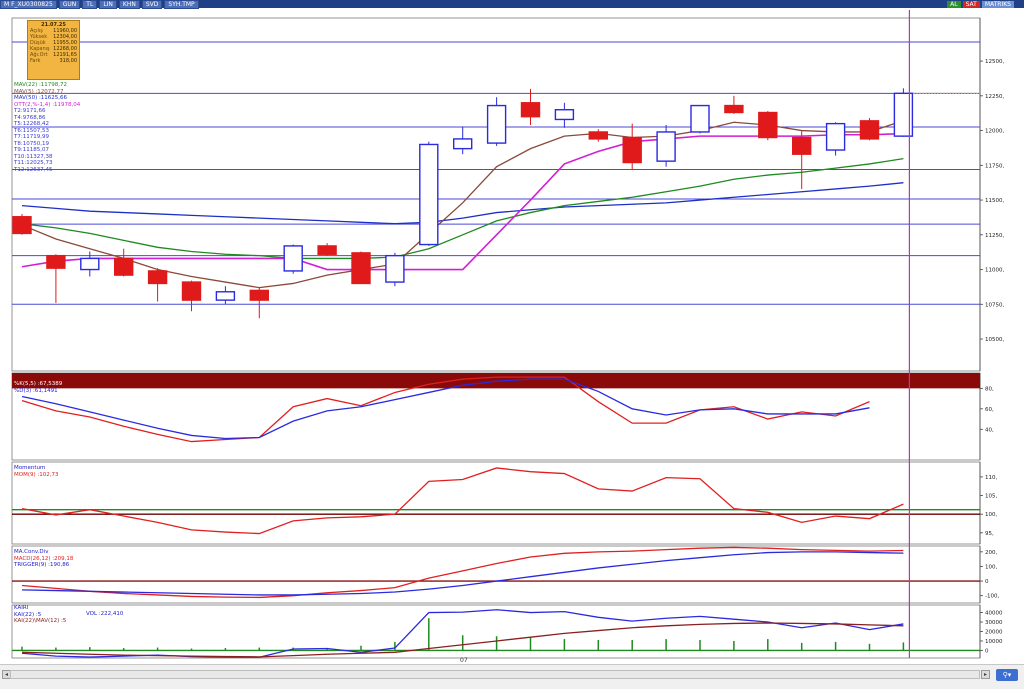  Describe the element at coordinates (971, 4) in the screenshot. I see `sell-badge: SAT` at that location.